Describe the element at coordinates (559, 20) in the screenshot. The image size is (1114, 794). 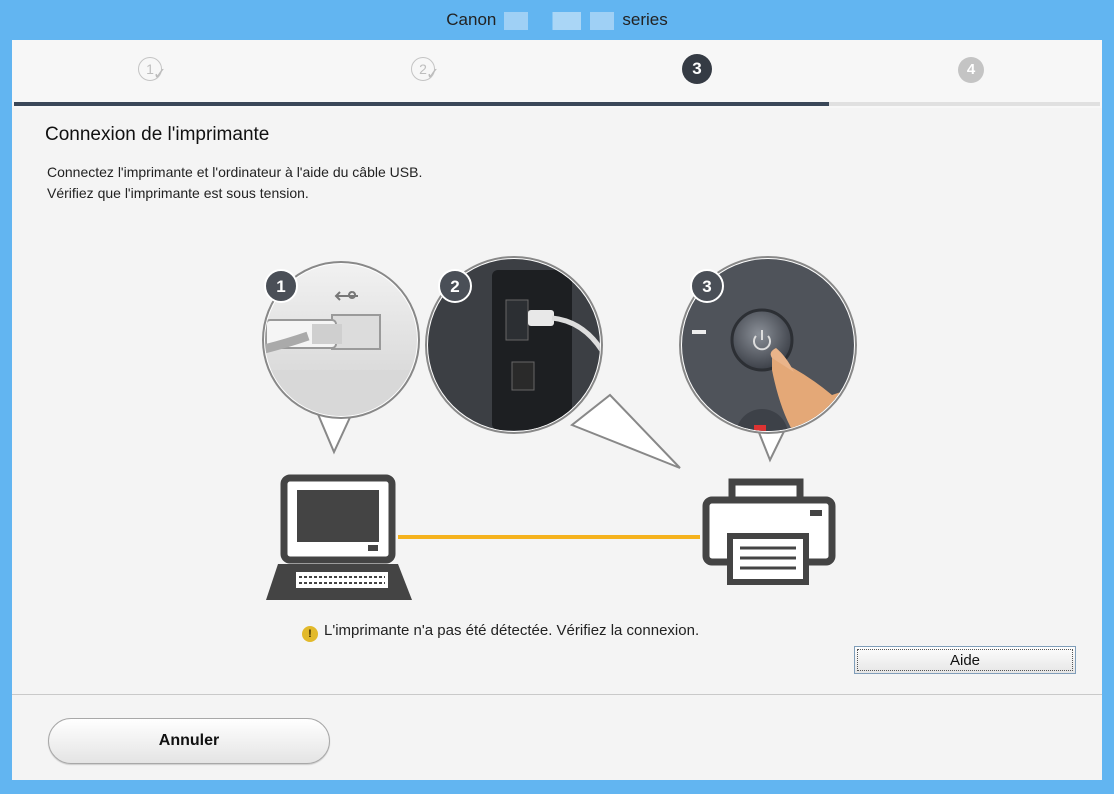
I see `redacted-model-name` at that location.